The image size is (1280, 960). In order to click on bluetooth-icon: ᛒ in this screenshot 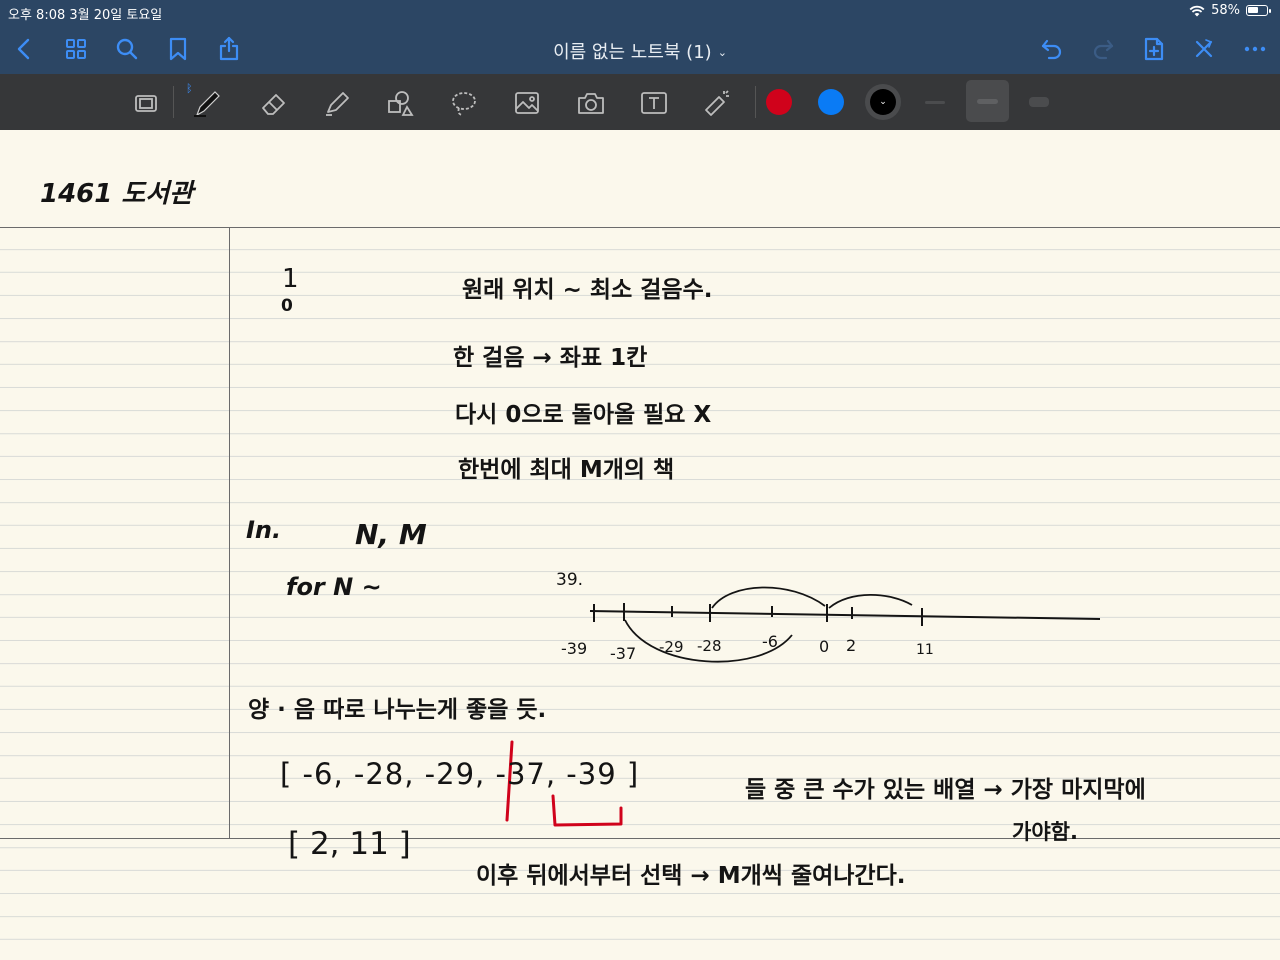, I will do `click(189, 88)`.